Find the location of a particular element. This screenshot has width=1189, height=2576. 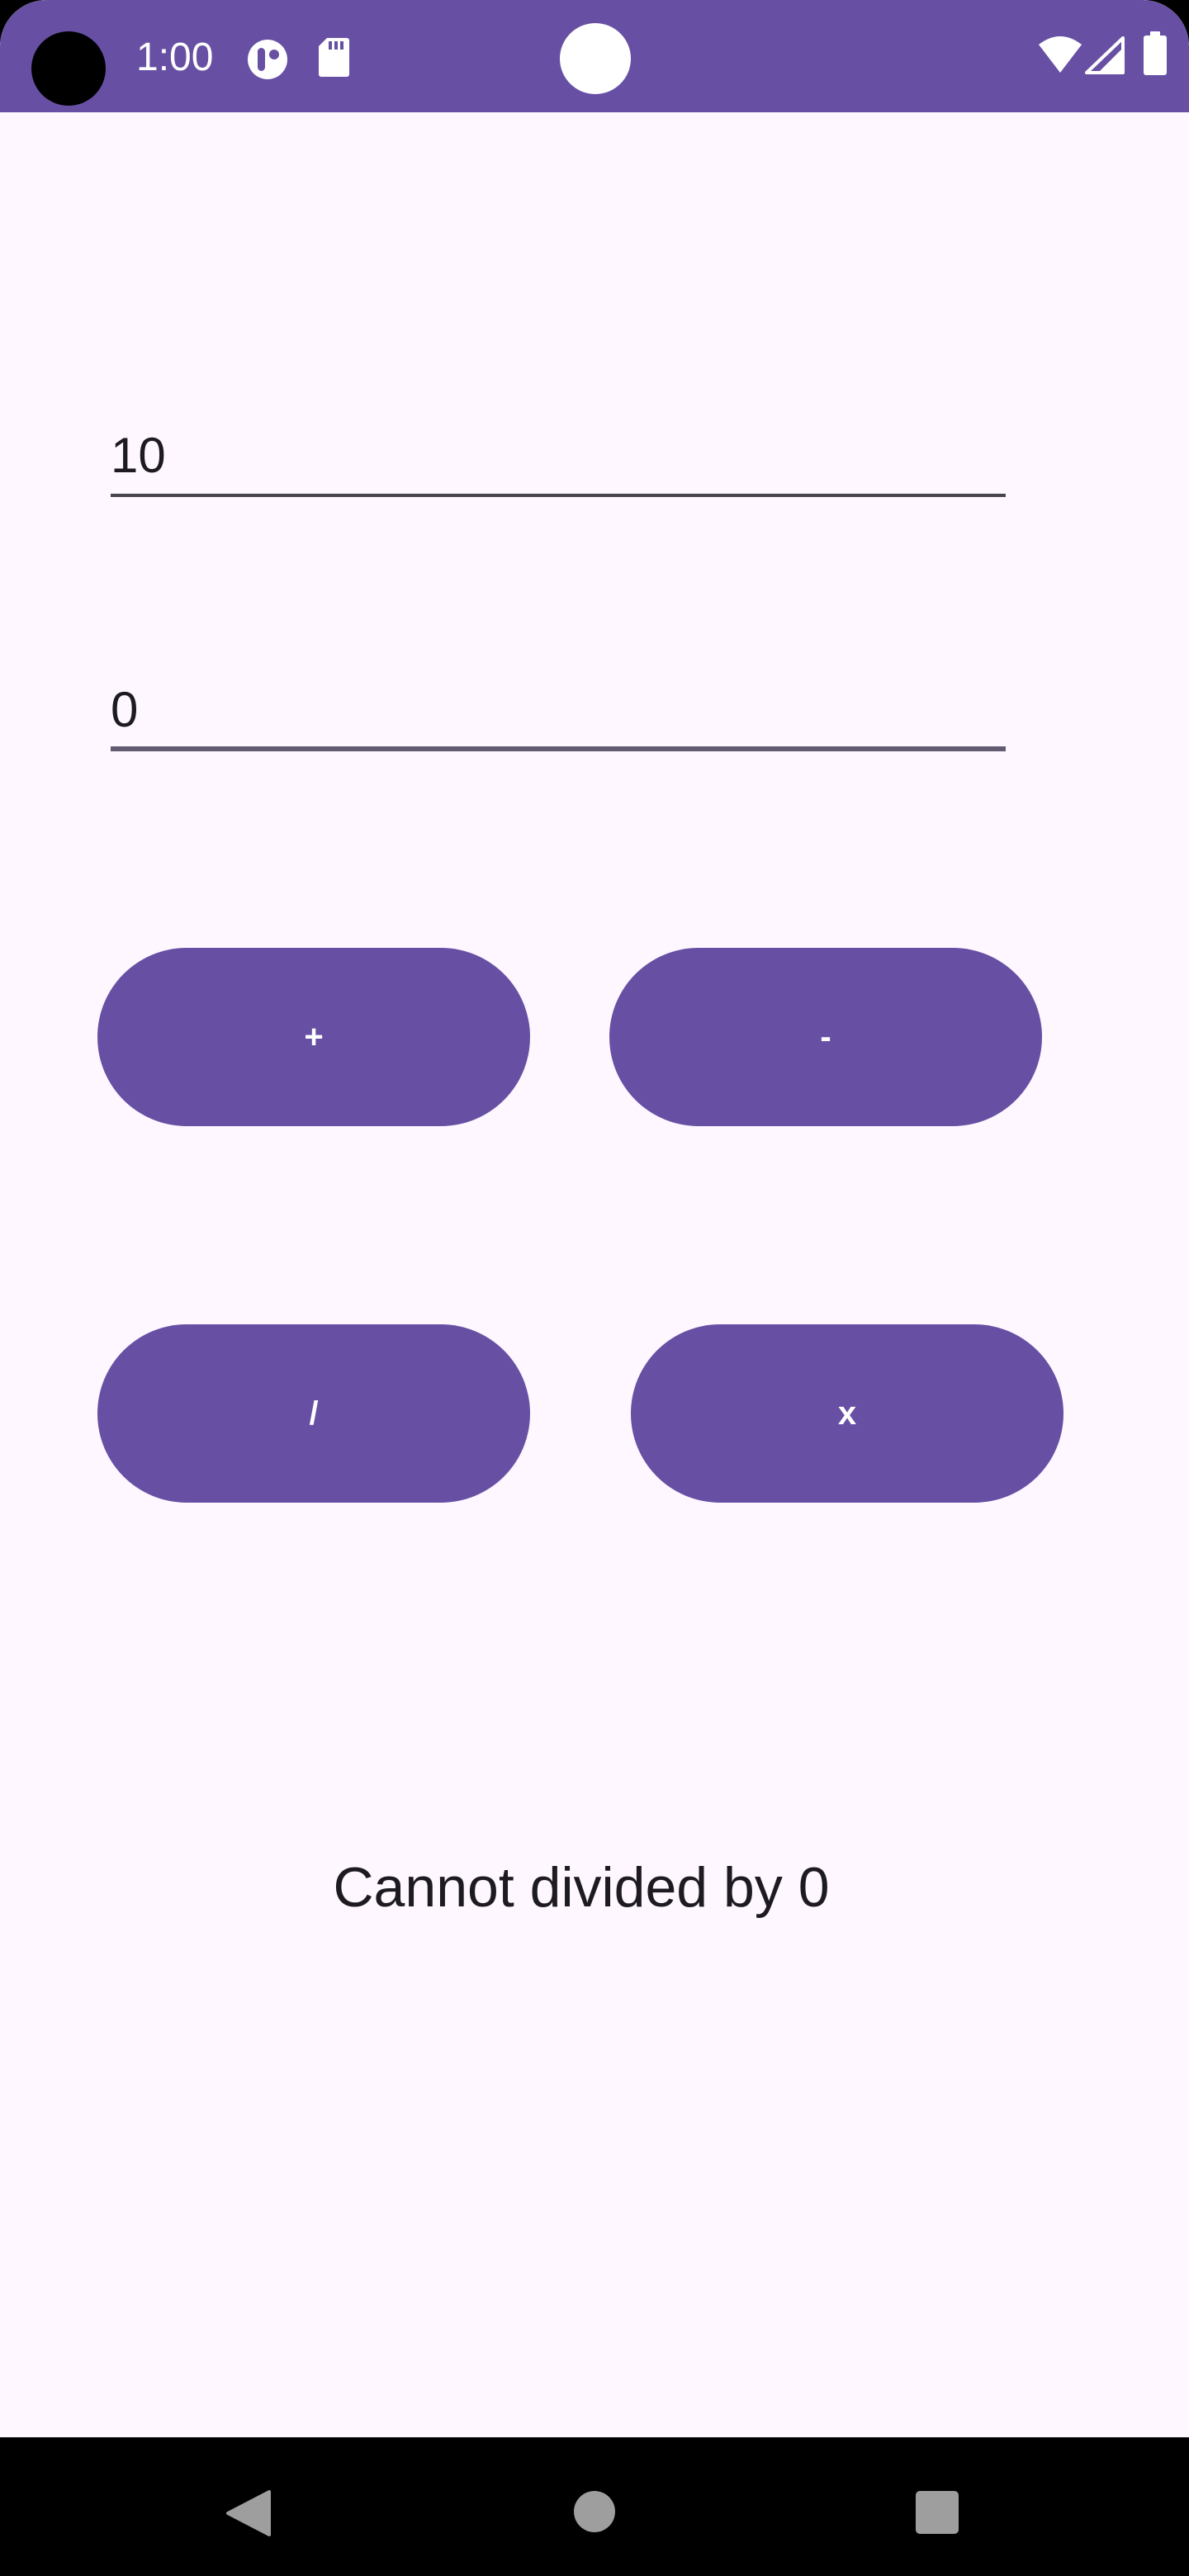

first-number-field: 10 is located at coordinates (558, 442).